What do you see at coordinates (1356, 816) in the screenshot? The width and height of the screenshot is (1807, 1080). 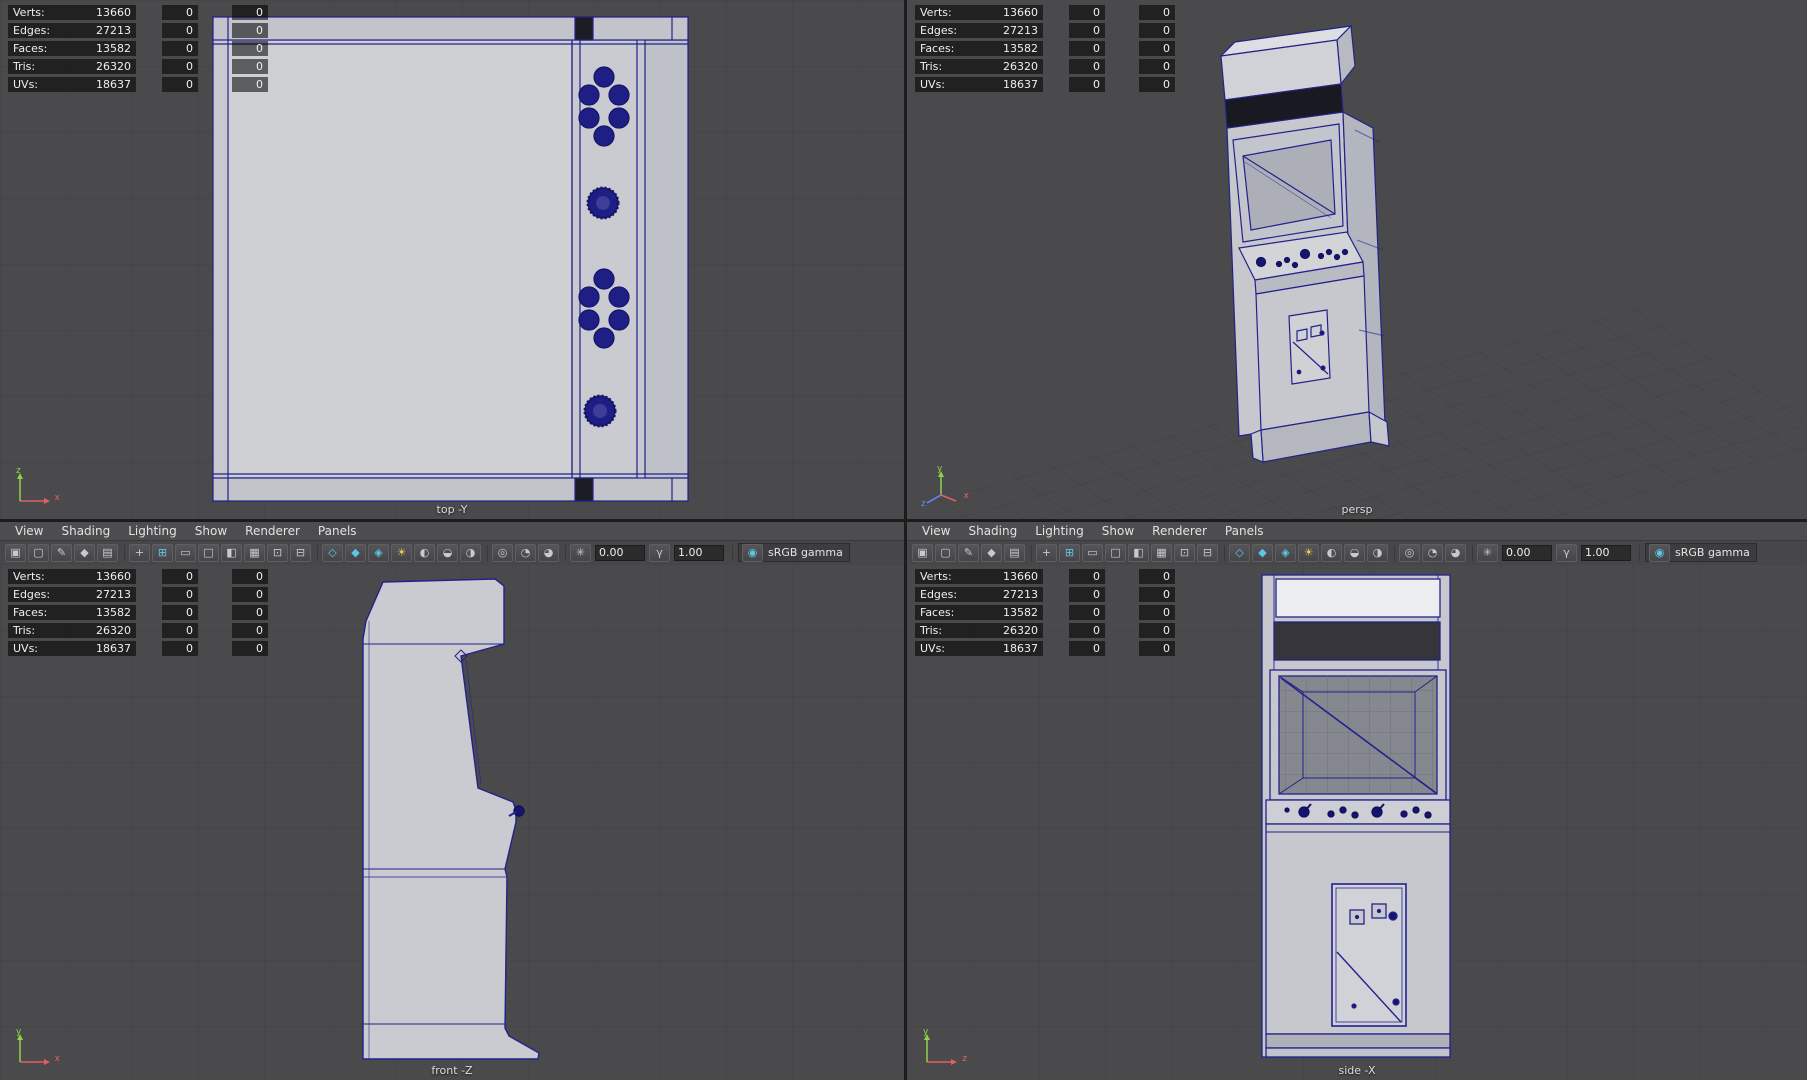 I see `arcade-cabinet-front-view` at bounding box center [1356, 816].